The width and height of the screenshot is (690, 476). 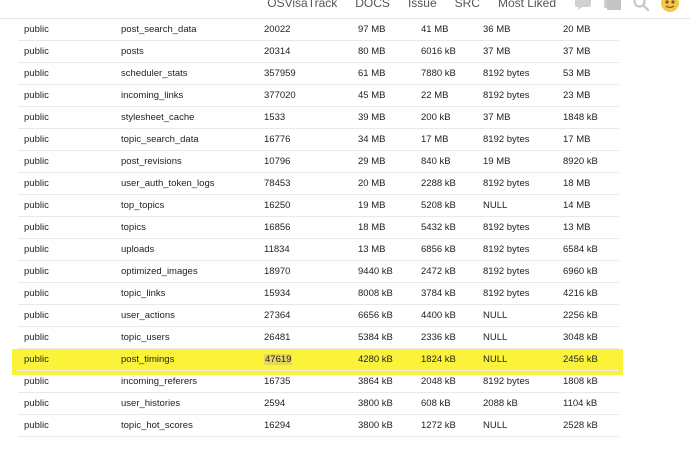 What do you see at coordinates (446, 30) in the screenshot?
I see `cell-table-size: 41 MB` at bounding box center [446, 30].